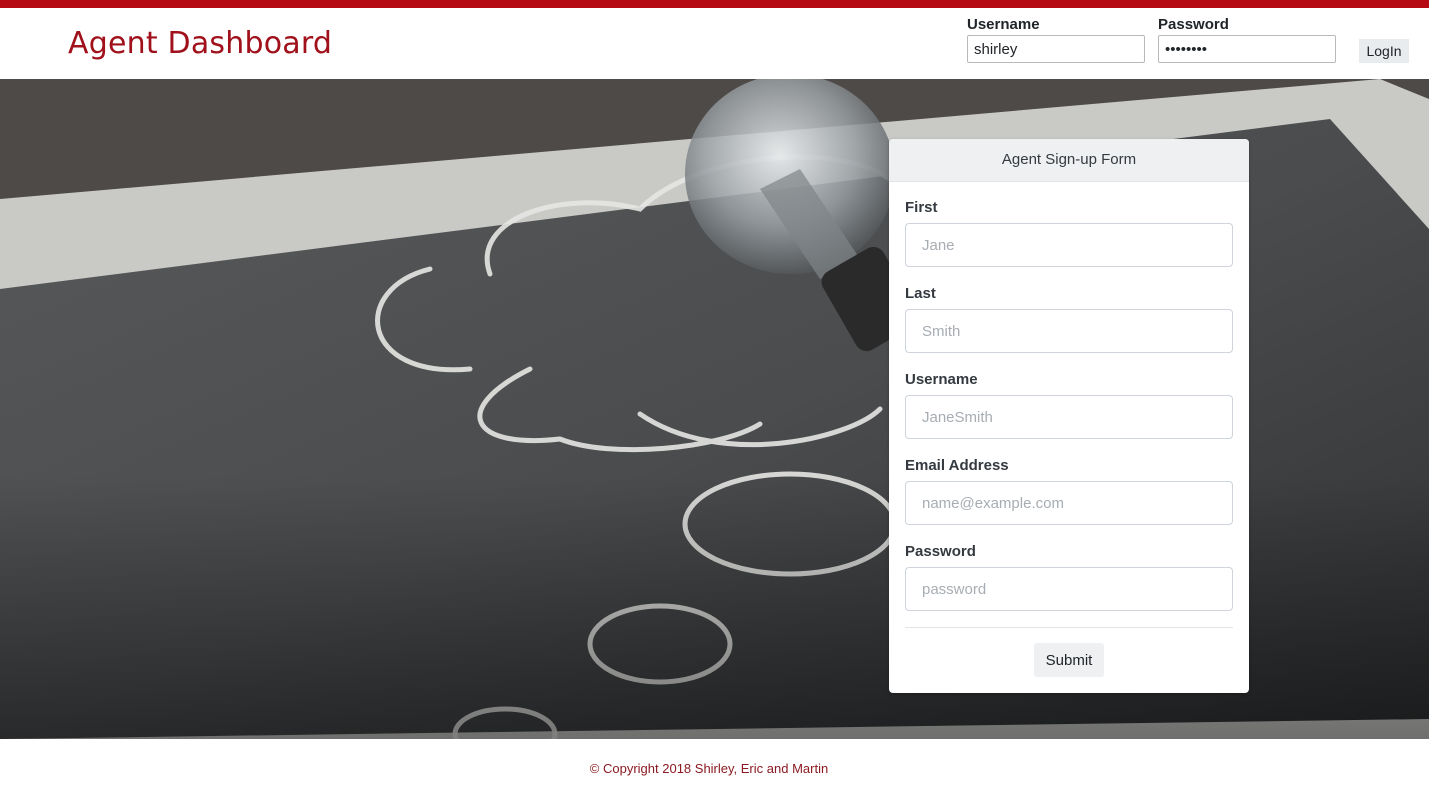  Describe the element at coordinates (1069, 160) in the screenshot. I see `signup-form-title: Agent Sign-up Form` at that location.